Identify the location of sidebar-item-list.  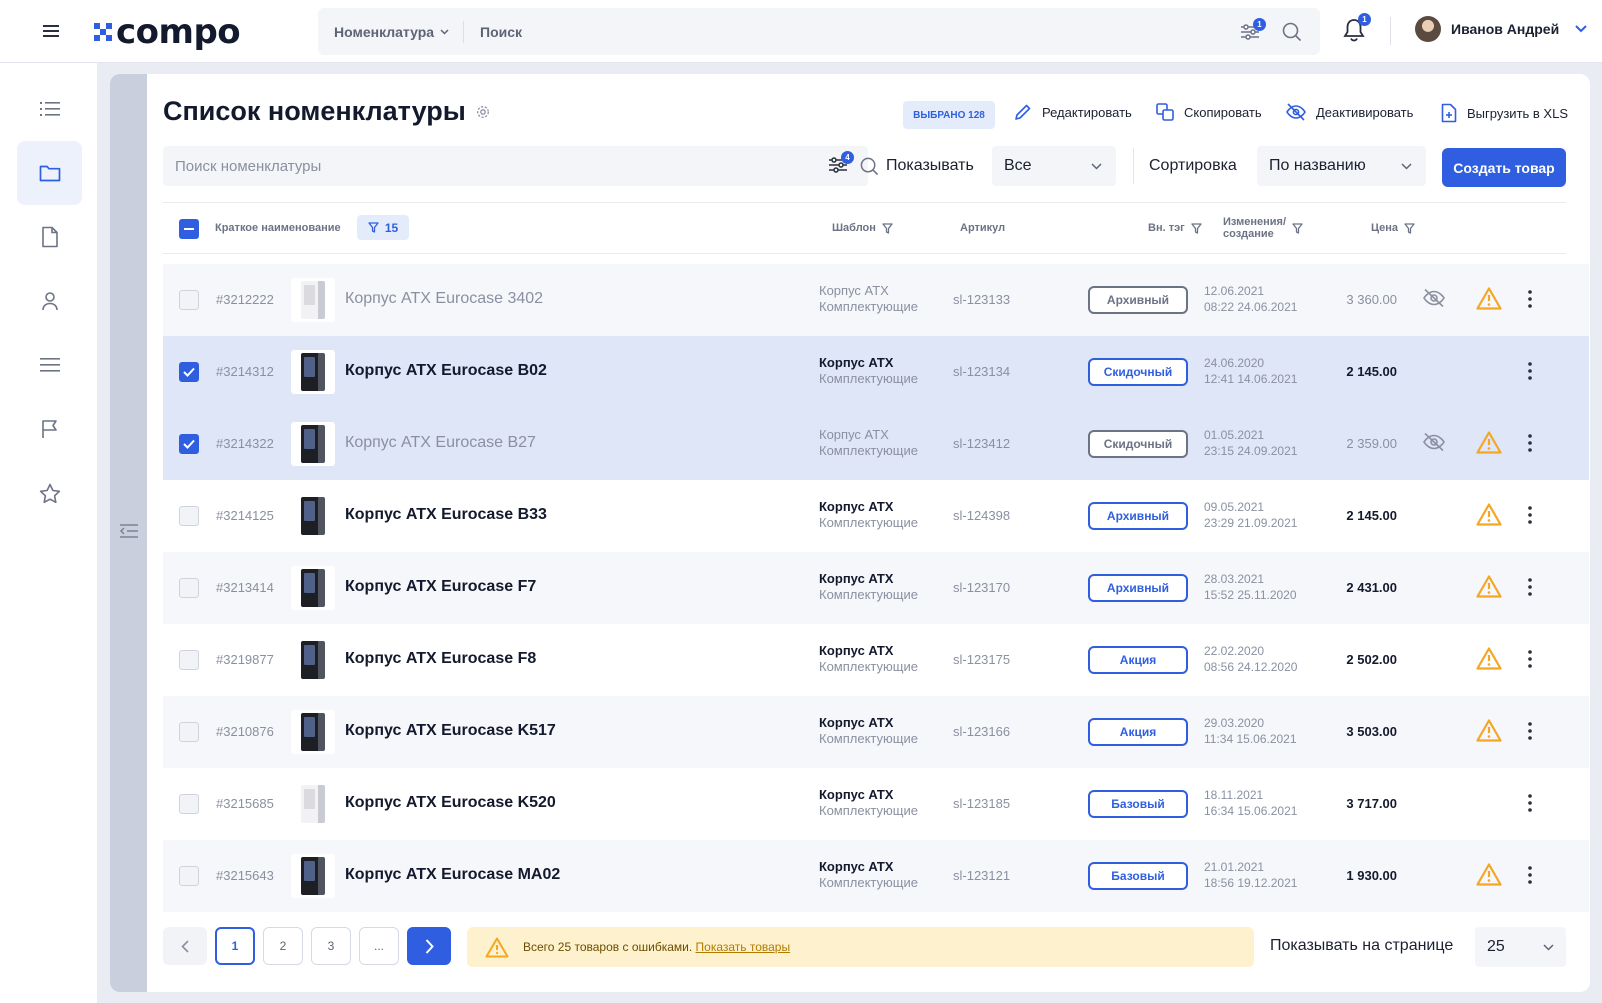
(49, 109).